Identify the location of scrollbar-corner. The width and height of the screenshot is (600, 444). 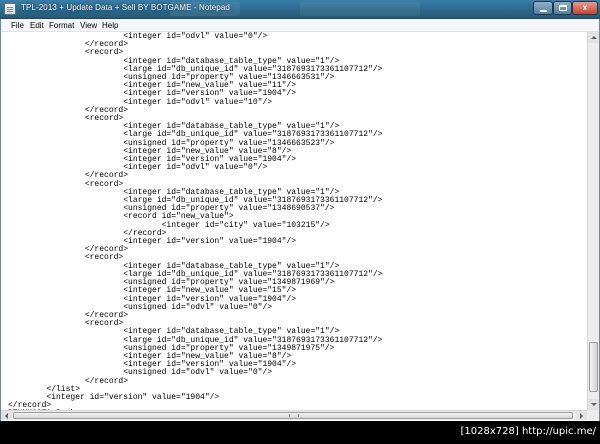
(593, 415).